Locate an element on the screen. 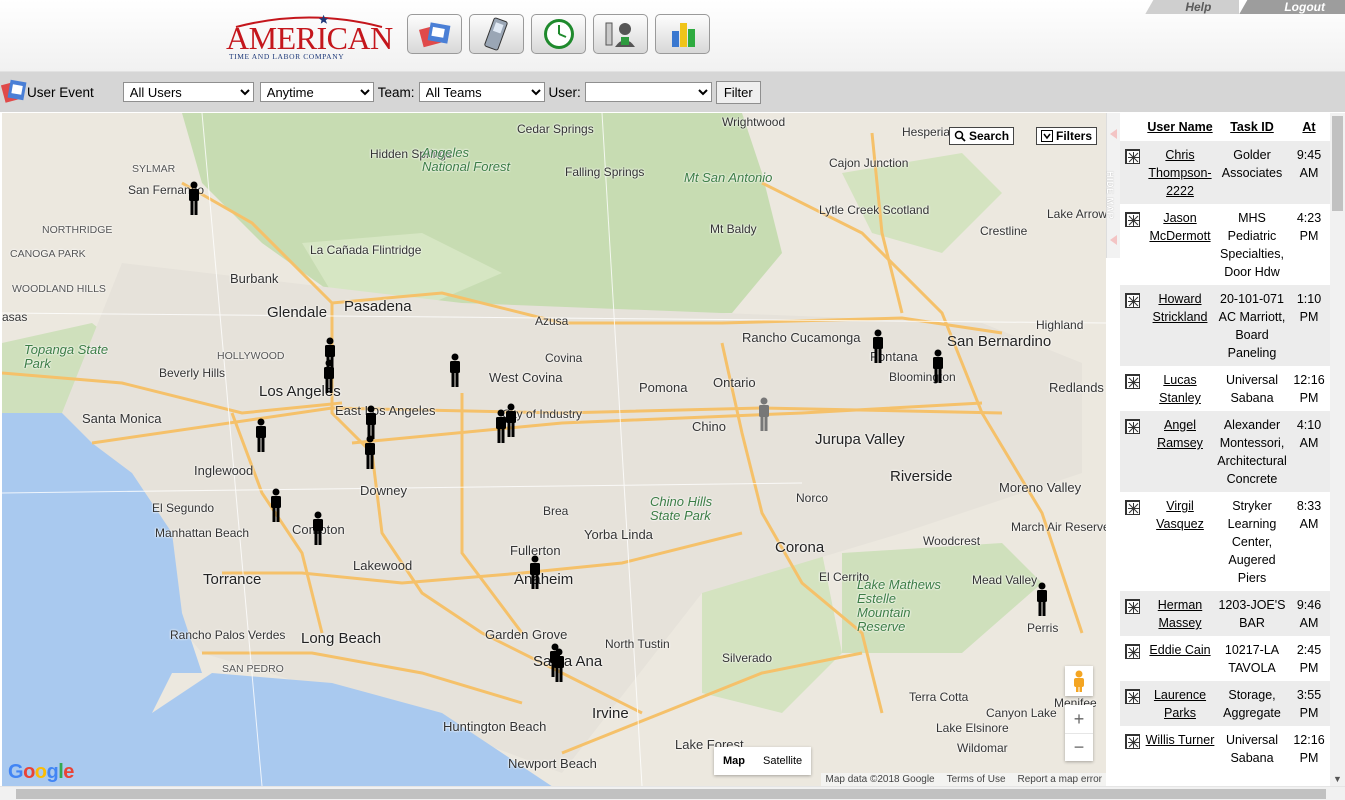 The width and height of the screenshot is (1345, 800). user-name-link: Laurence Parks is located at coordinates (1180, 704).